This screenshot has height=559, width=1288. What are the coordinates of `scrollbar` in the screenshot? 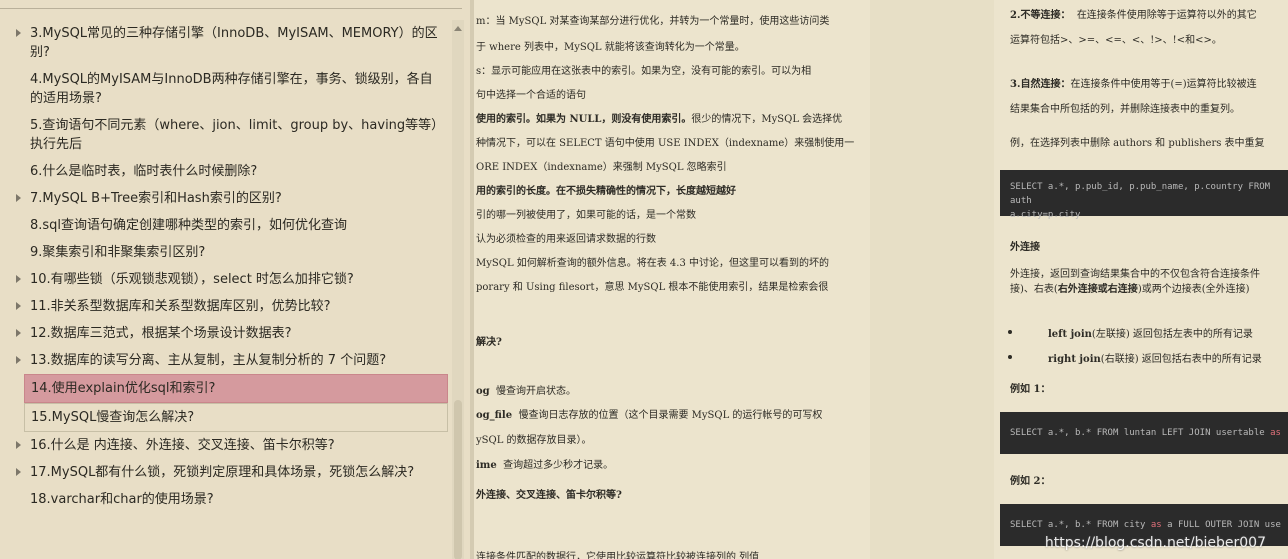 It's located at (458, 289).